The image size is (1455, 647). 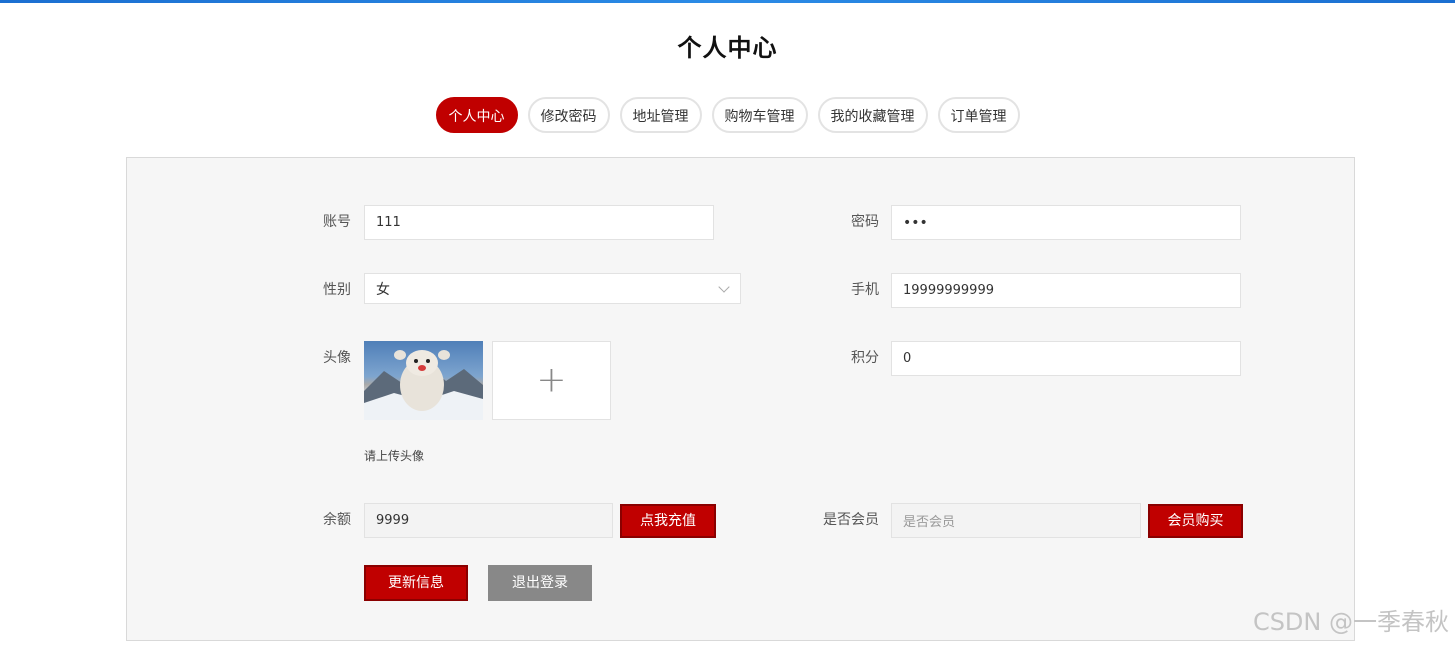 I want to click on tab-orders: 订单管理, so click(x=978, y=115).